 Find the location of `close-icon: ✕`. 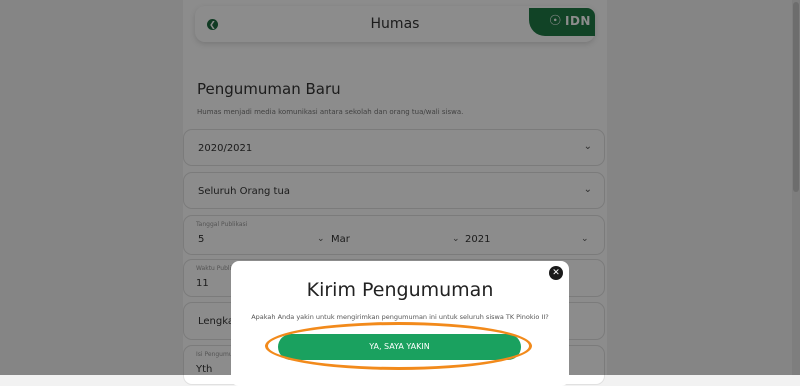

close-icon: ✕ is located at coordinates (556, 273).